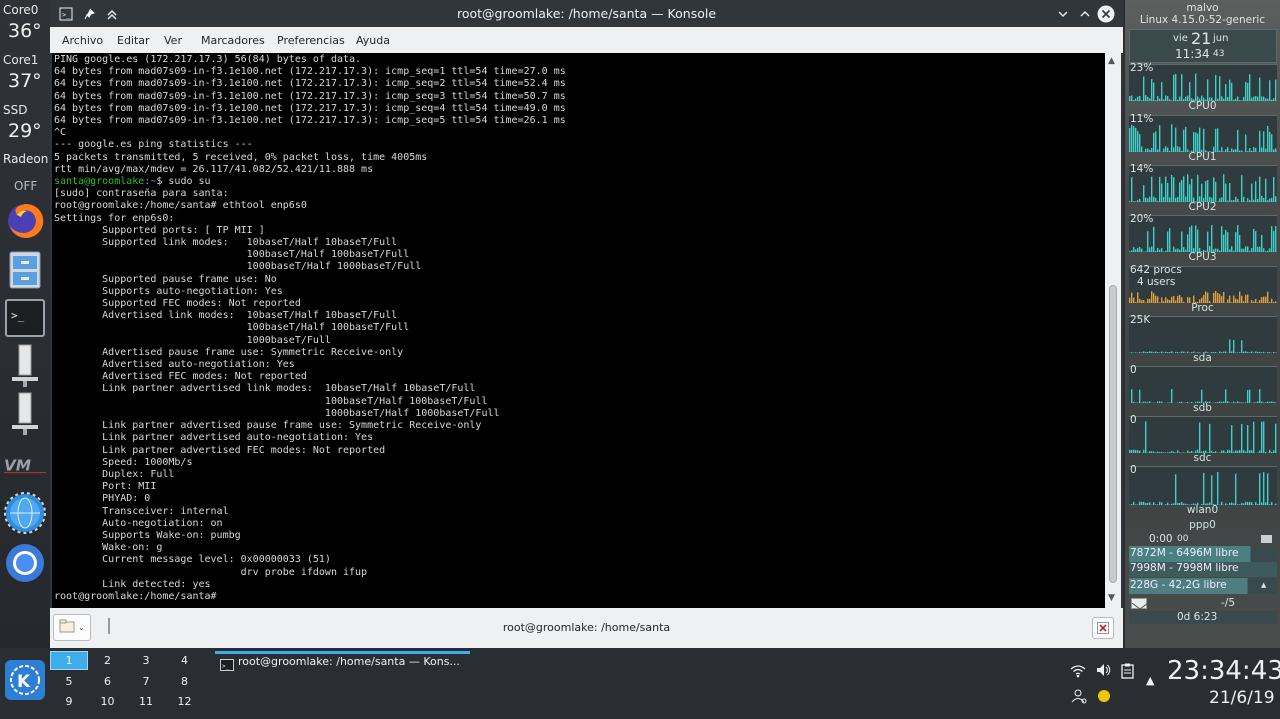 This screenshot has width=1280, height=719. I want to click on clock-date: 21/6/19, so click(1242, 698).